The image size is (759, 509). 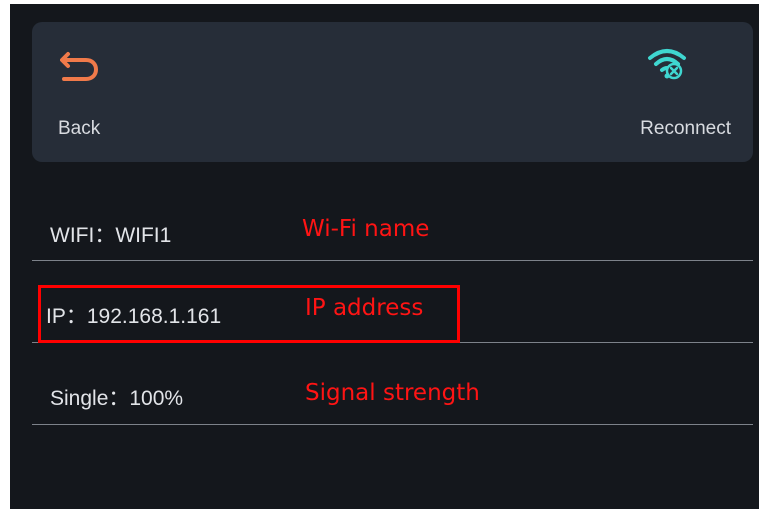 I want to click on reconnect-label: Reconnect, so click(x=685, y=128).